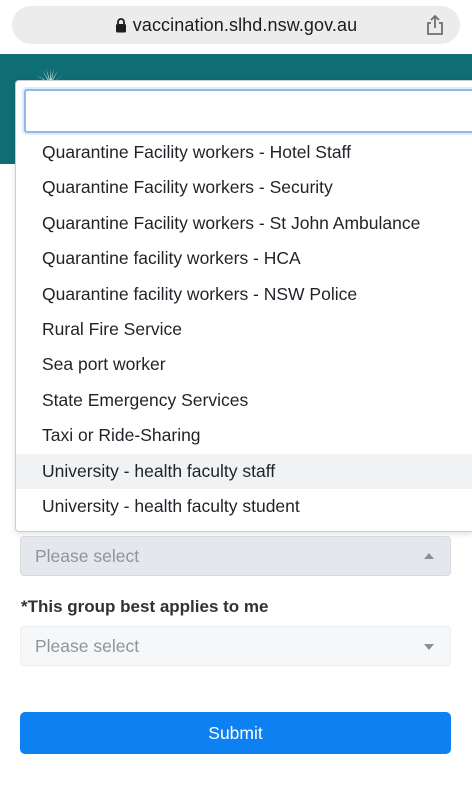 This screenshot has height=793, width=472. Describe the element at coordinates (87, 556) in the screenshot. I see `category-select-value: Please select` at that location.